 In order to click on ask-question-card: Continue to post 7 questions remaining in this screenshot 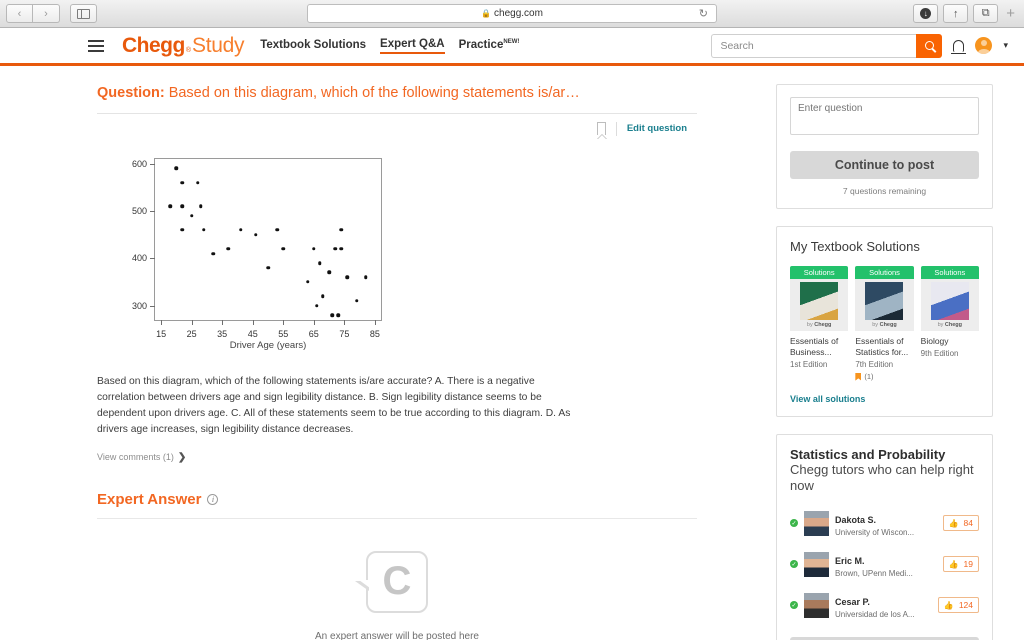, I will do `click(884, 146)`.